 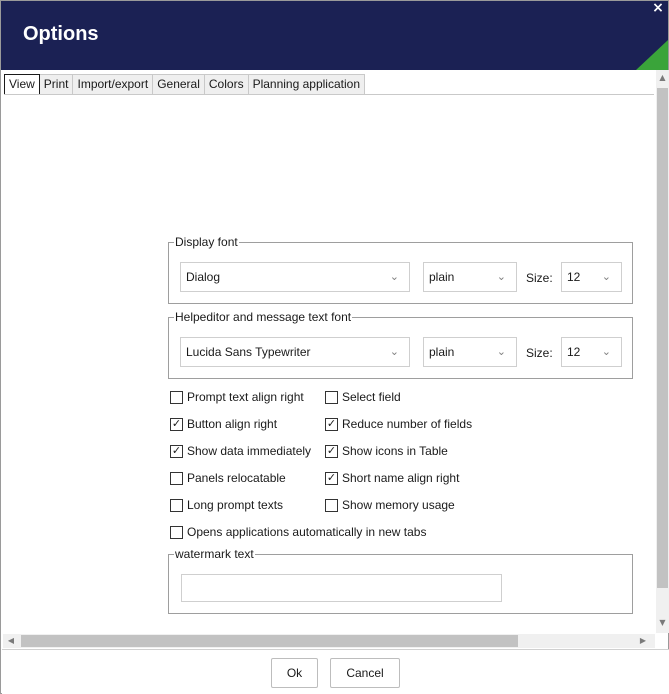 I want to click on help-font-legend: Helpeditor and message text font, so click(x=263, y=317).